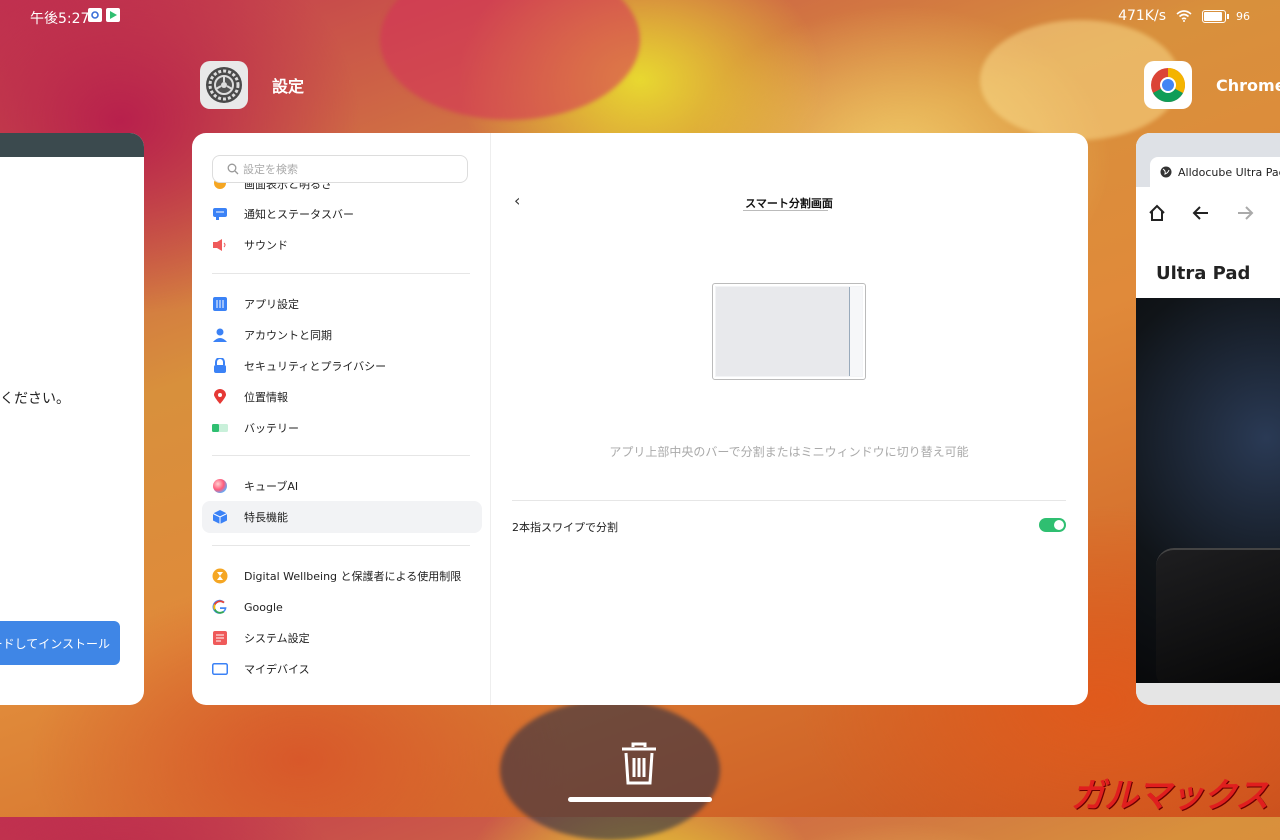 Image resolution: width=1280 pixels, height=840 pixels. Describe the element at coordinates (565, 527) in the screenshot. I see `two-finger-split-label: 2本指スワイプで分割` at that location.